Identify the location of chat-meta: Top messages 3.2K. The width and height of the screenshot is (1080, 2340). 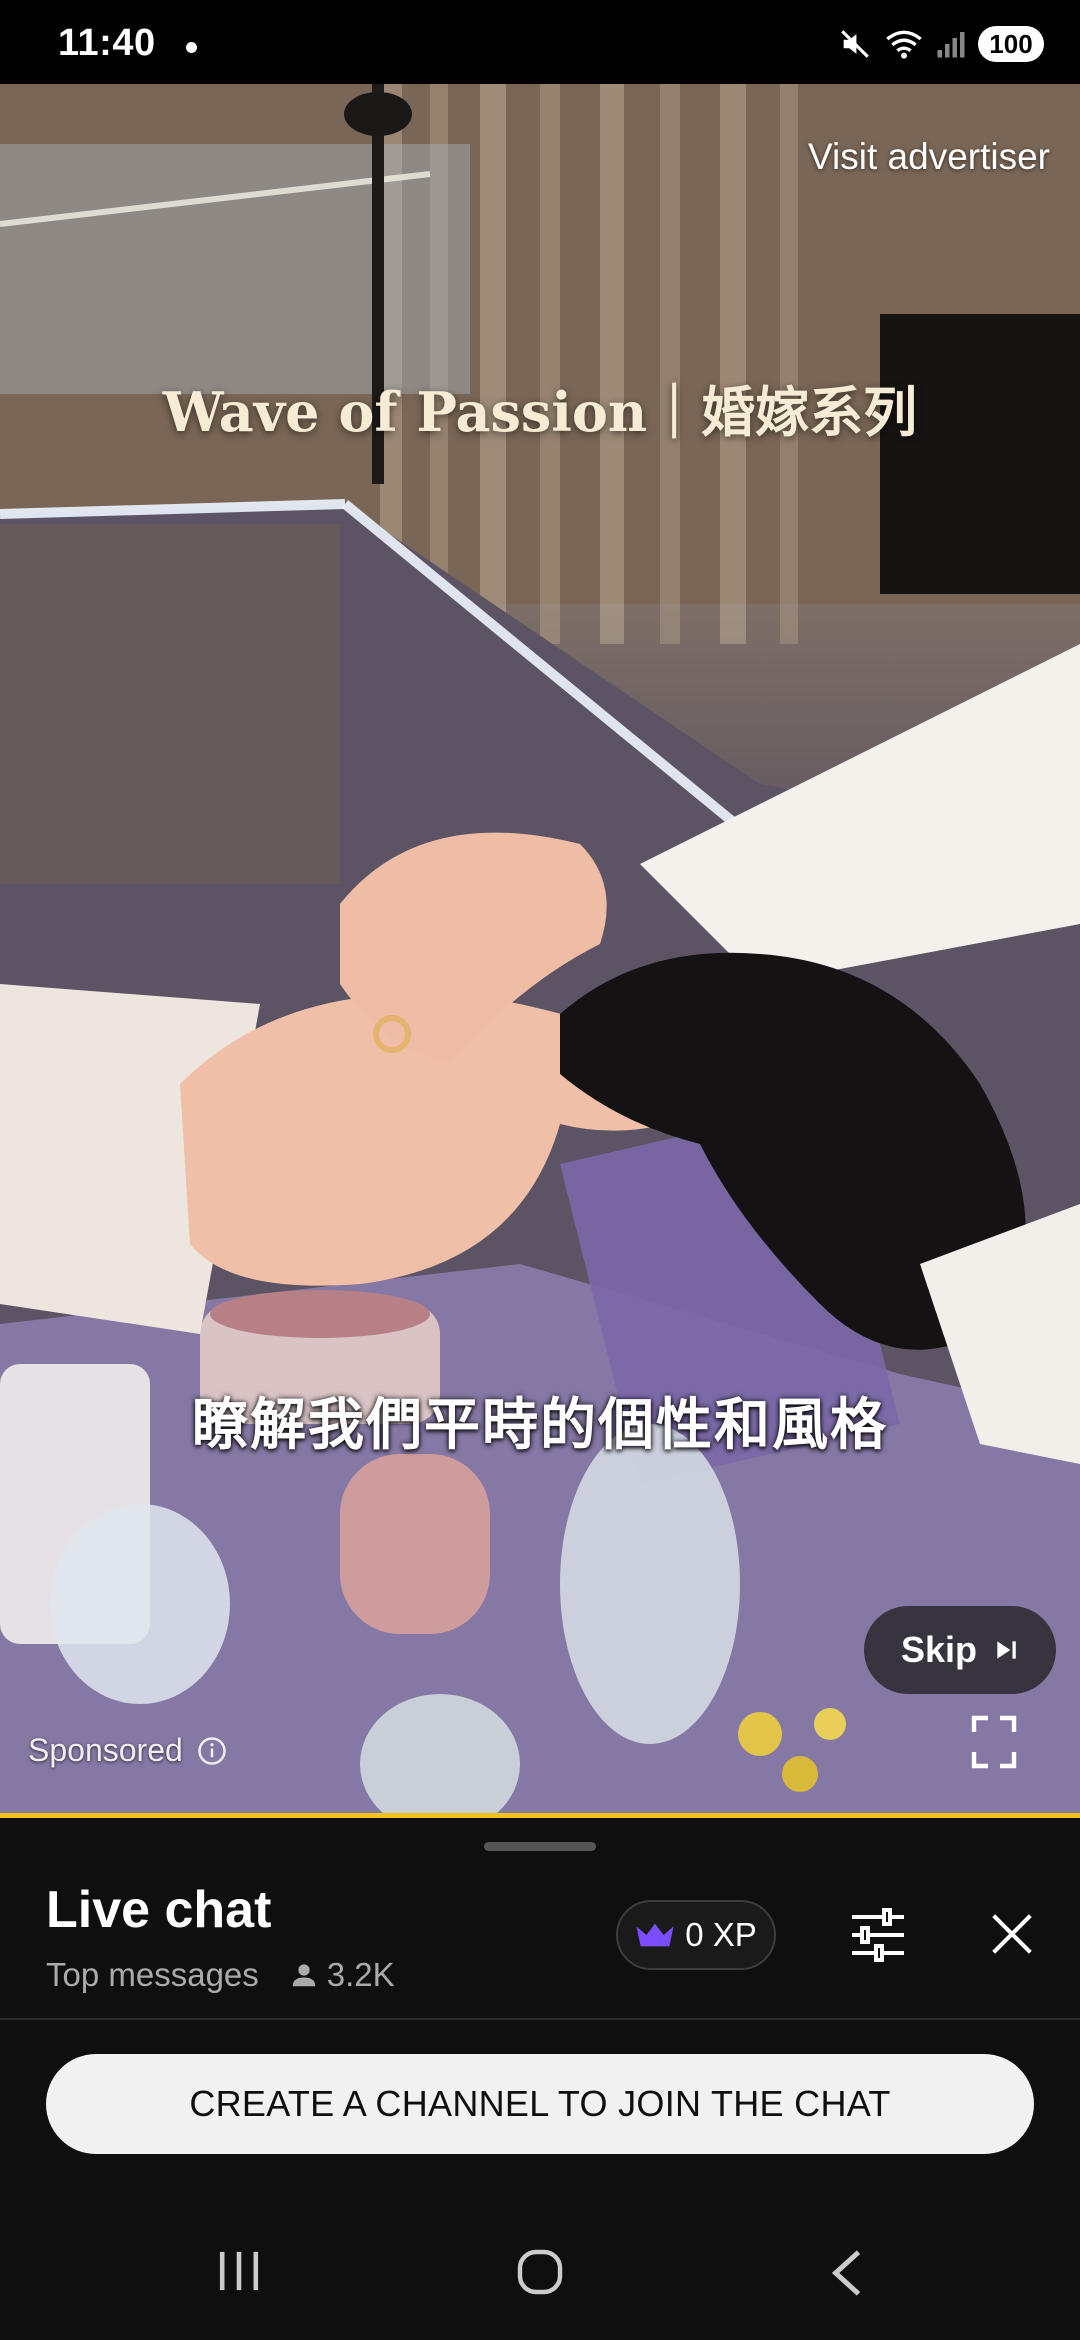
(220, 1975).